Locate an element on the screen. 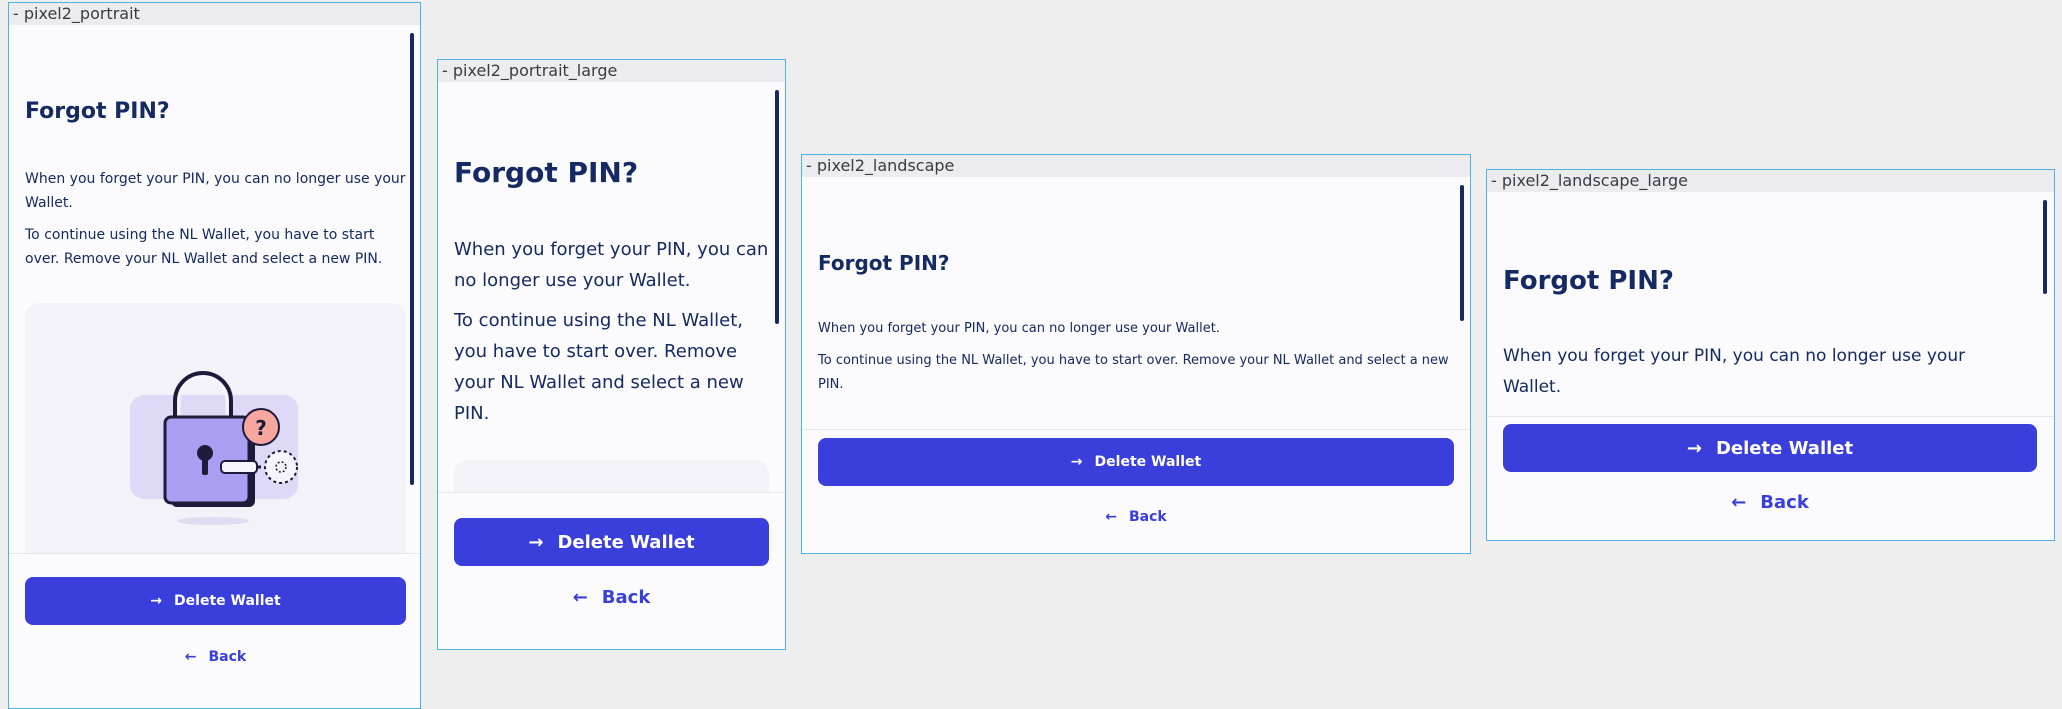 This screenshot has height=709, width=2062. frame-label: - pixel2_landscape is located at coordinates (1136, 166).